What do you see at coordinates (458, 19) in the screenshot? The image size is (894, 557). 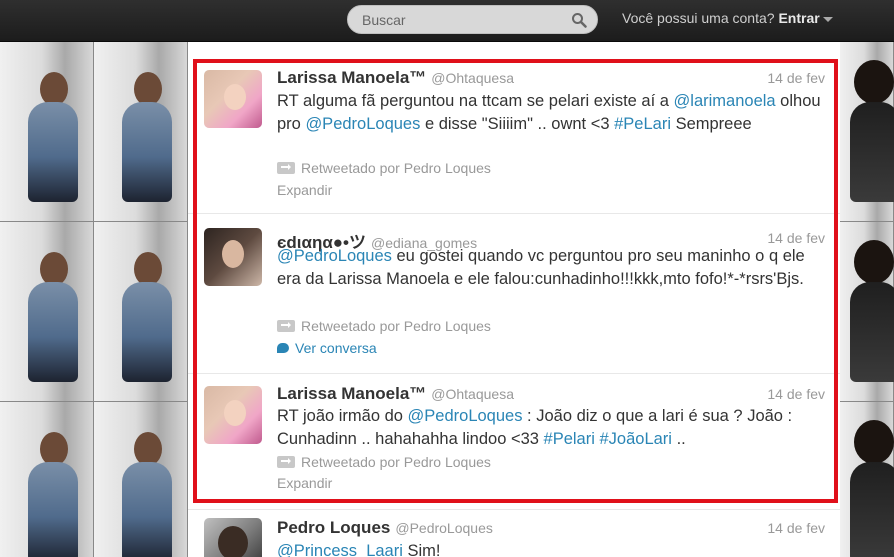 I see `search-input` at bounding box center [458, 19].